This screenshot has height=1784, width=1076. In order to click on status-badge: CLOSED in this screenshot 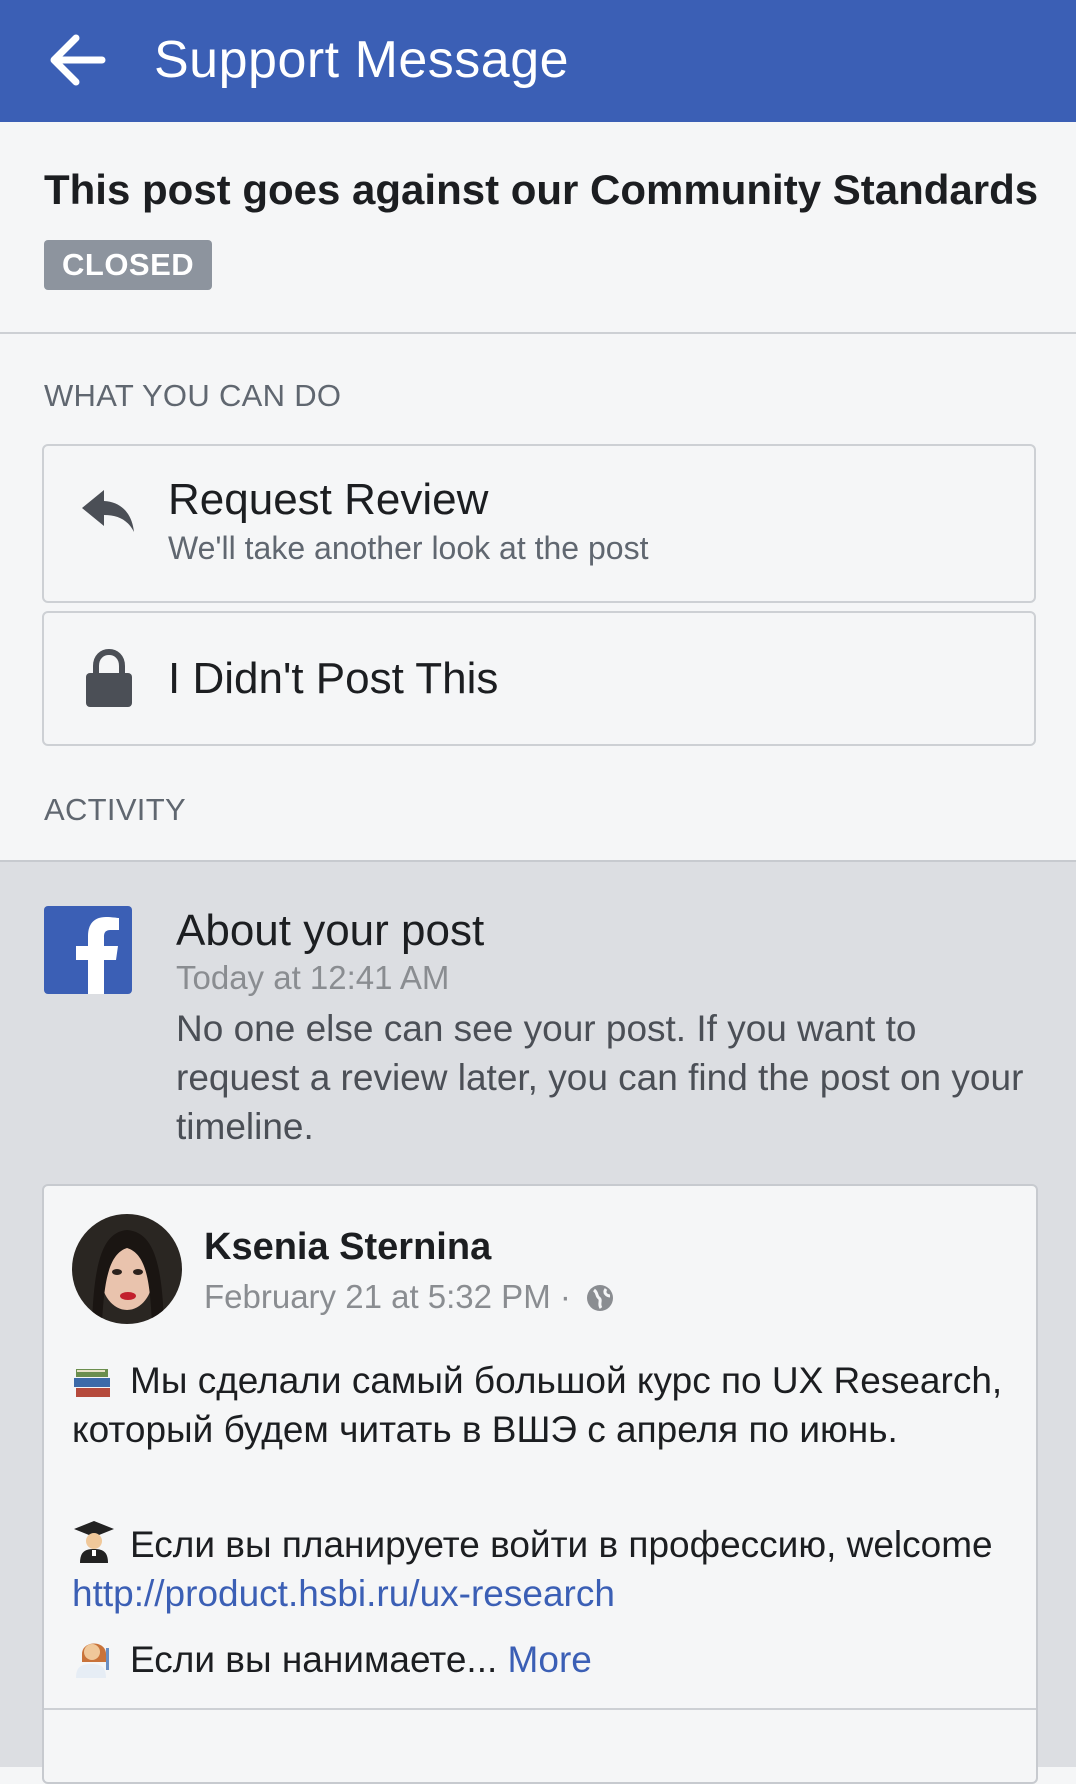, I will do `click(128, 265)`.